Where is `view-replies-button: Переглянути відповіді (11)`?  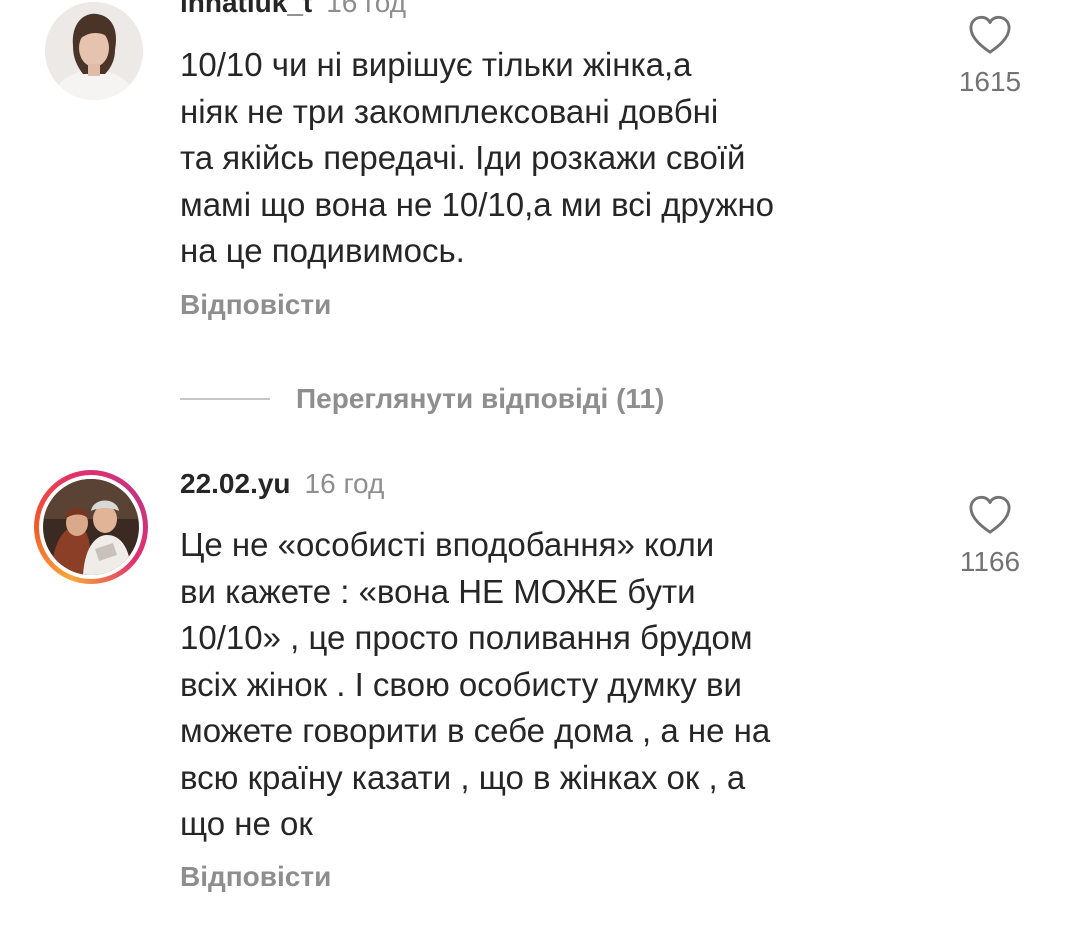 view-replies-button: Переглянути відповіді (11) is located at coordinates (422, 399).